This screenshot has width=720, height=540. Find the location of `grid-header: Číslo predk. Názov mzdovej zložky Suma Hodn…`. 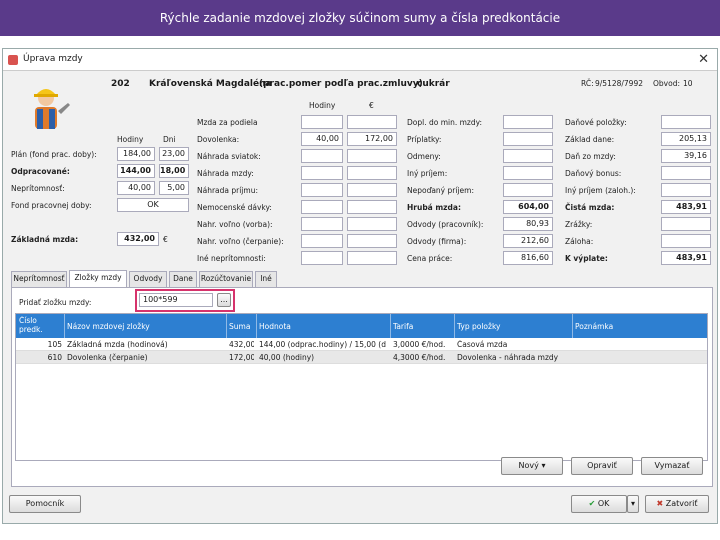

grid-header: Číslo predk. Názov mzdovej zložky Suma Hodn… is located at coordinates (361, 326).